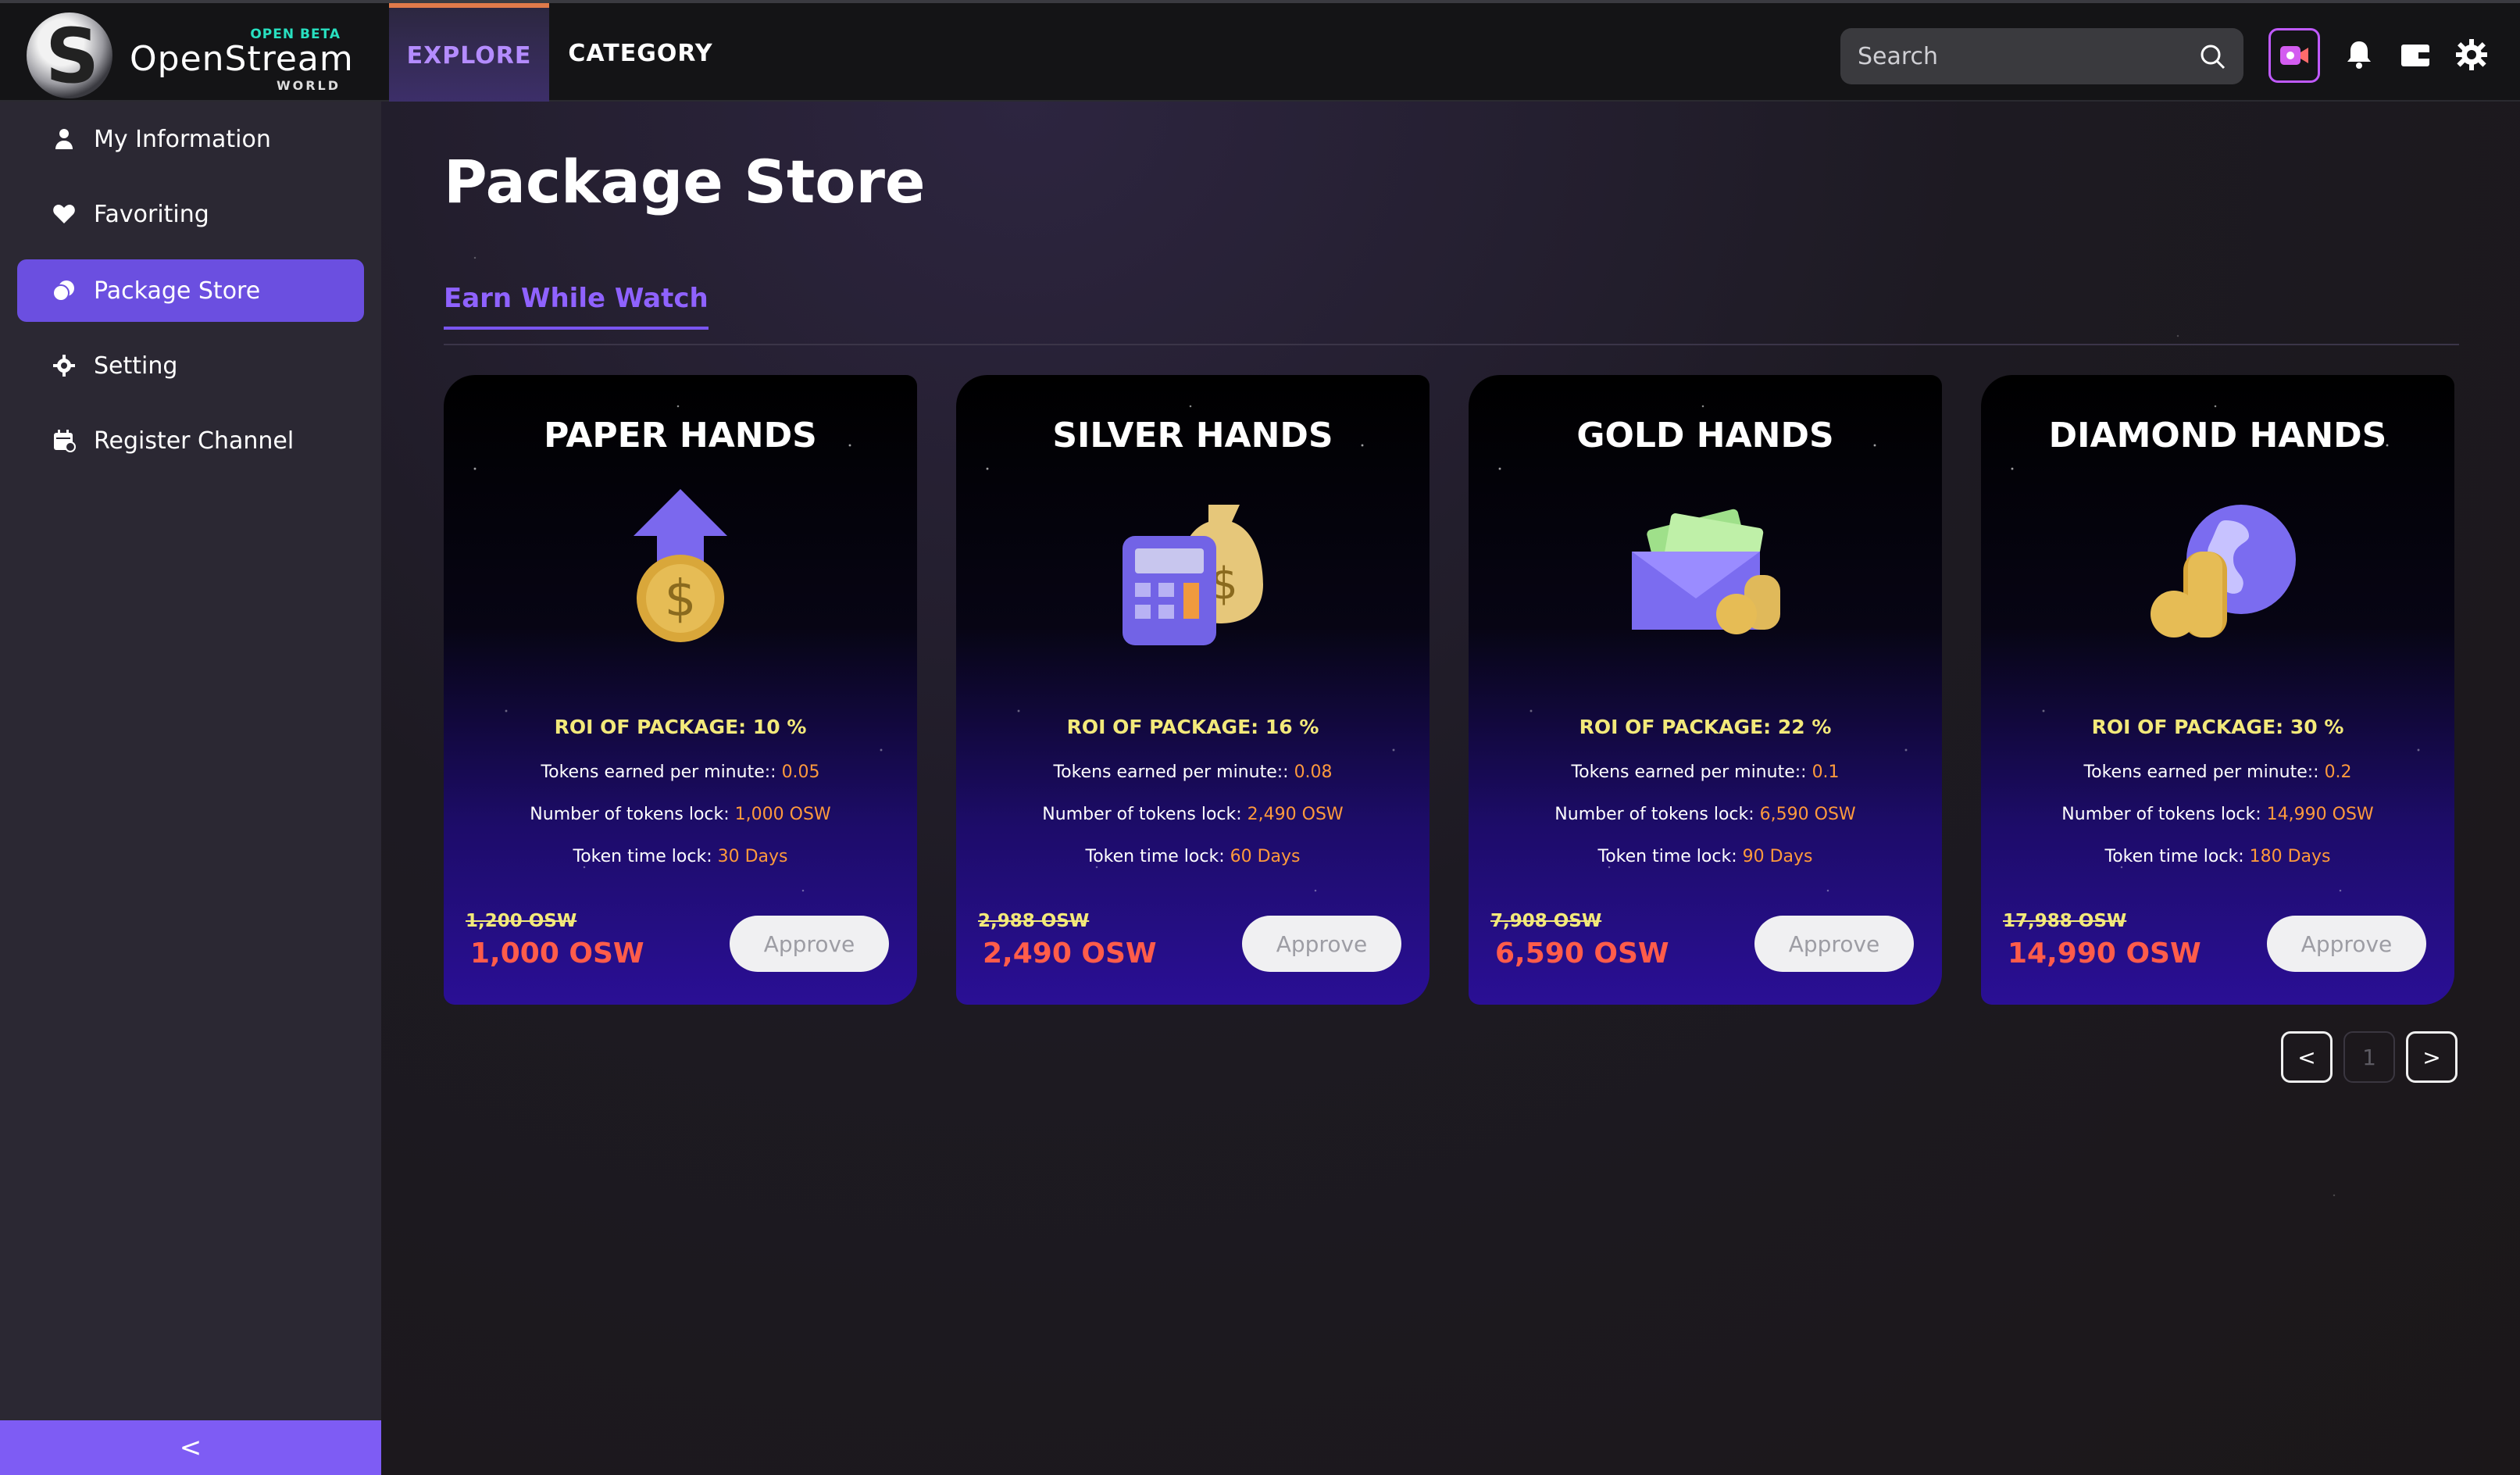 The height and width of the screenshot is (1475, 2520). What do you see at coordinates (308, 85) in the screenshot?
I see `brand-suffix: WORLD` at bounding box center [308, 85].